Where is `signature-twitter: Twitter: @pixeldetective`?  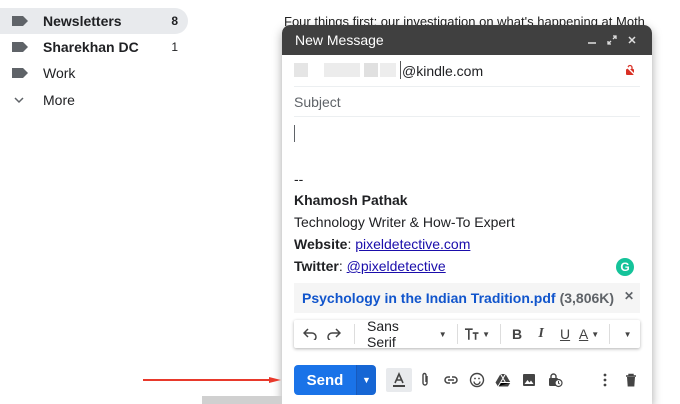 signature-twitter: Twitter: @pixeldetective is located at coordinates (370, 266).